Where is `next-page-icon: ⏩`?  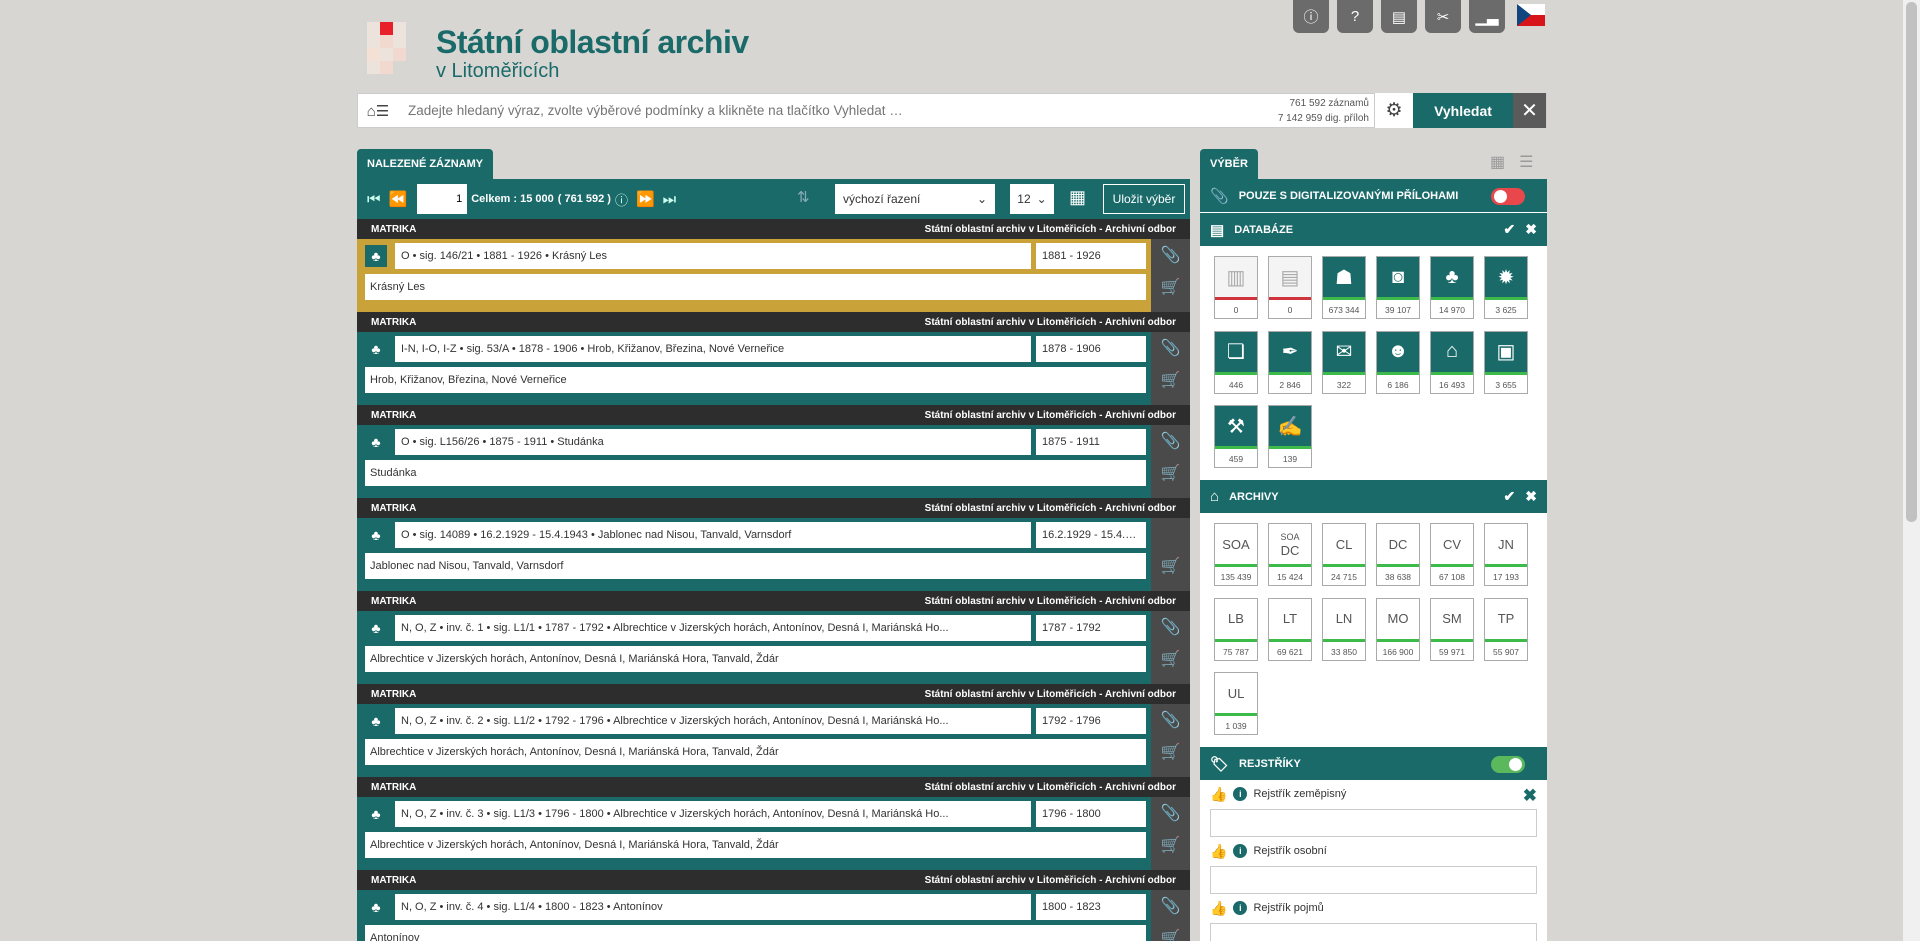 next-page-icon: ⏩ is located at coordinates (645, 199).